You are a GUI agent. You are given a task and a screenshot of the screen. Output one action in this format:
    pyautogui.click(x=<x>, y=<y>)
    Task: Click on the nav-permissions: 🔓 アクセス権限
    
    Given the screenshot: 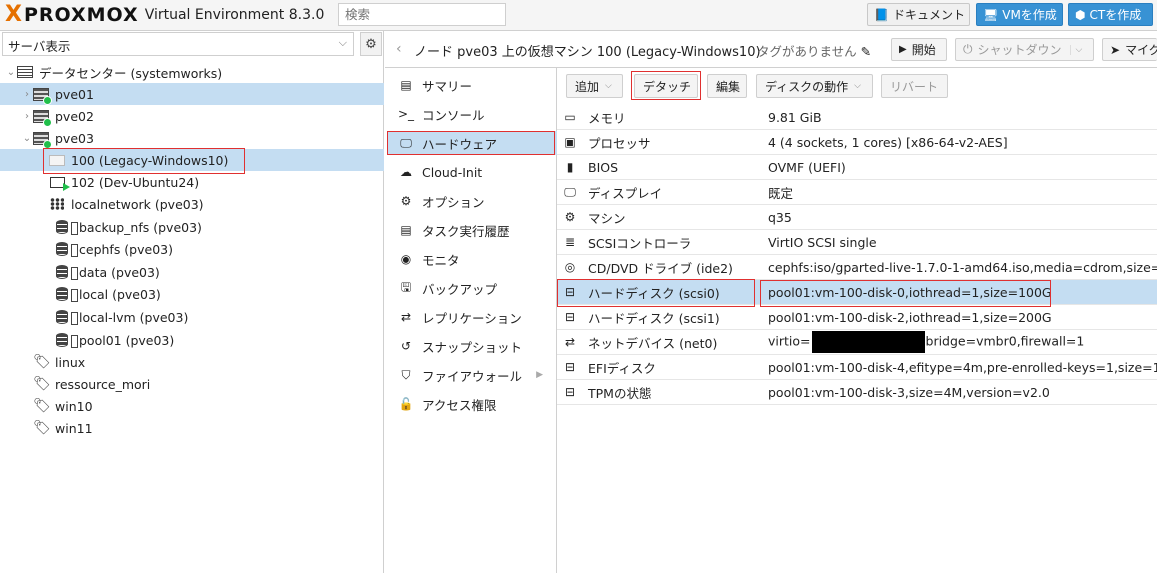 What is the action you would take?
    pyautogui.click(x=472, y=404)
    